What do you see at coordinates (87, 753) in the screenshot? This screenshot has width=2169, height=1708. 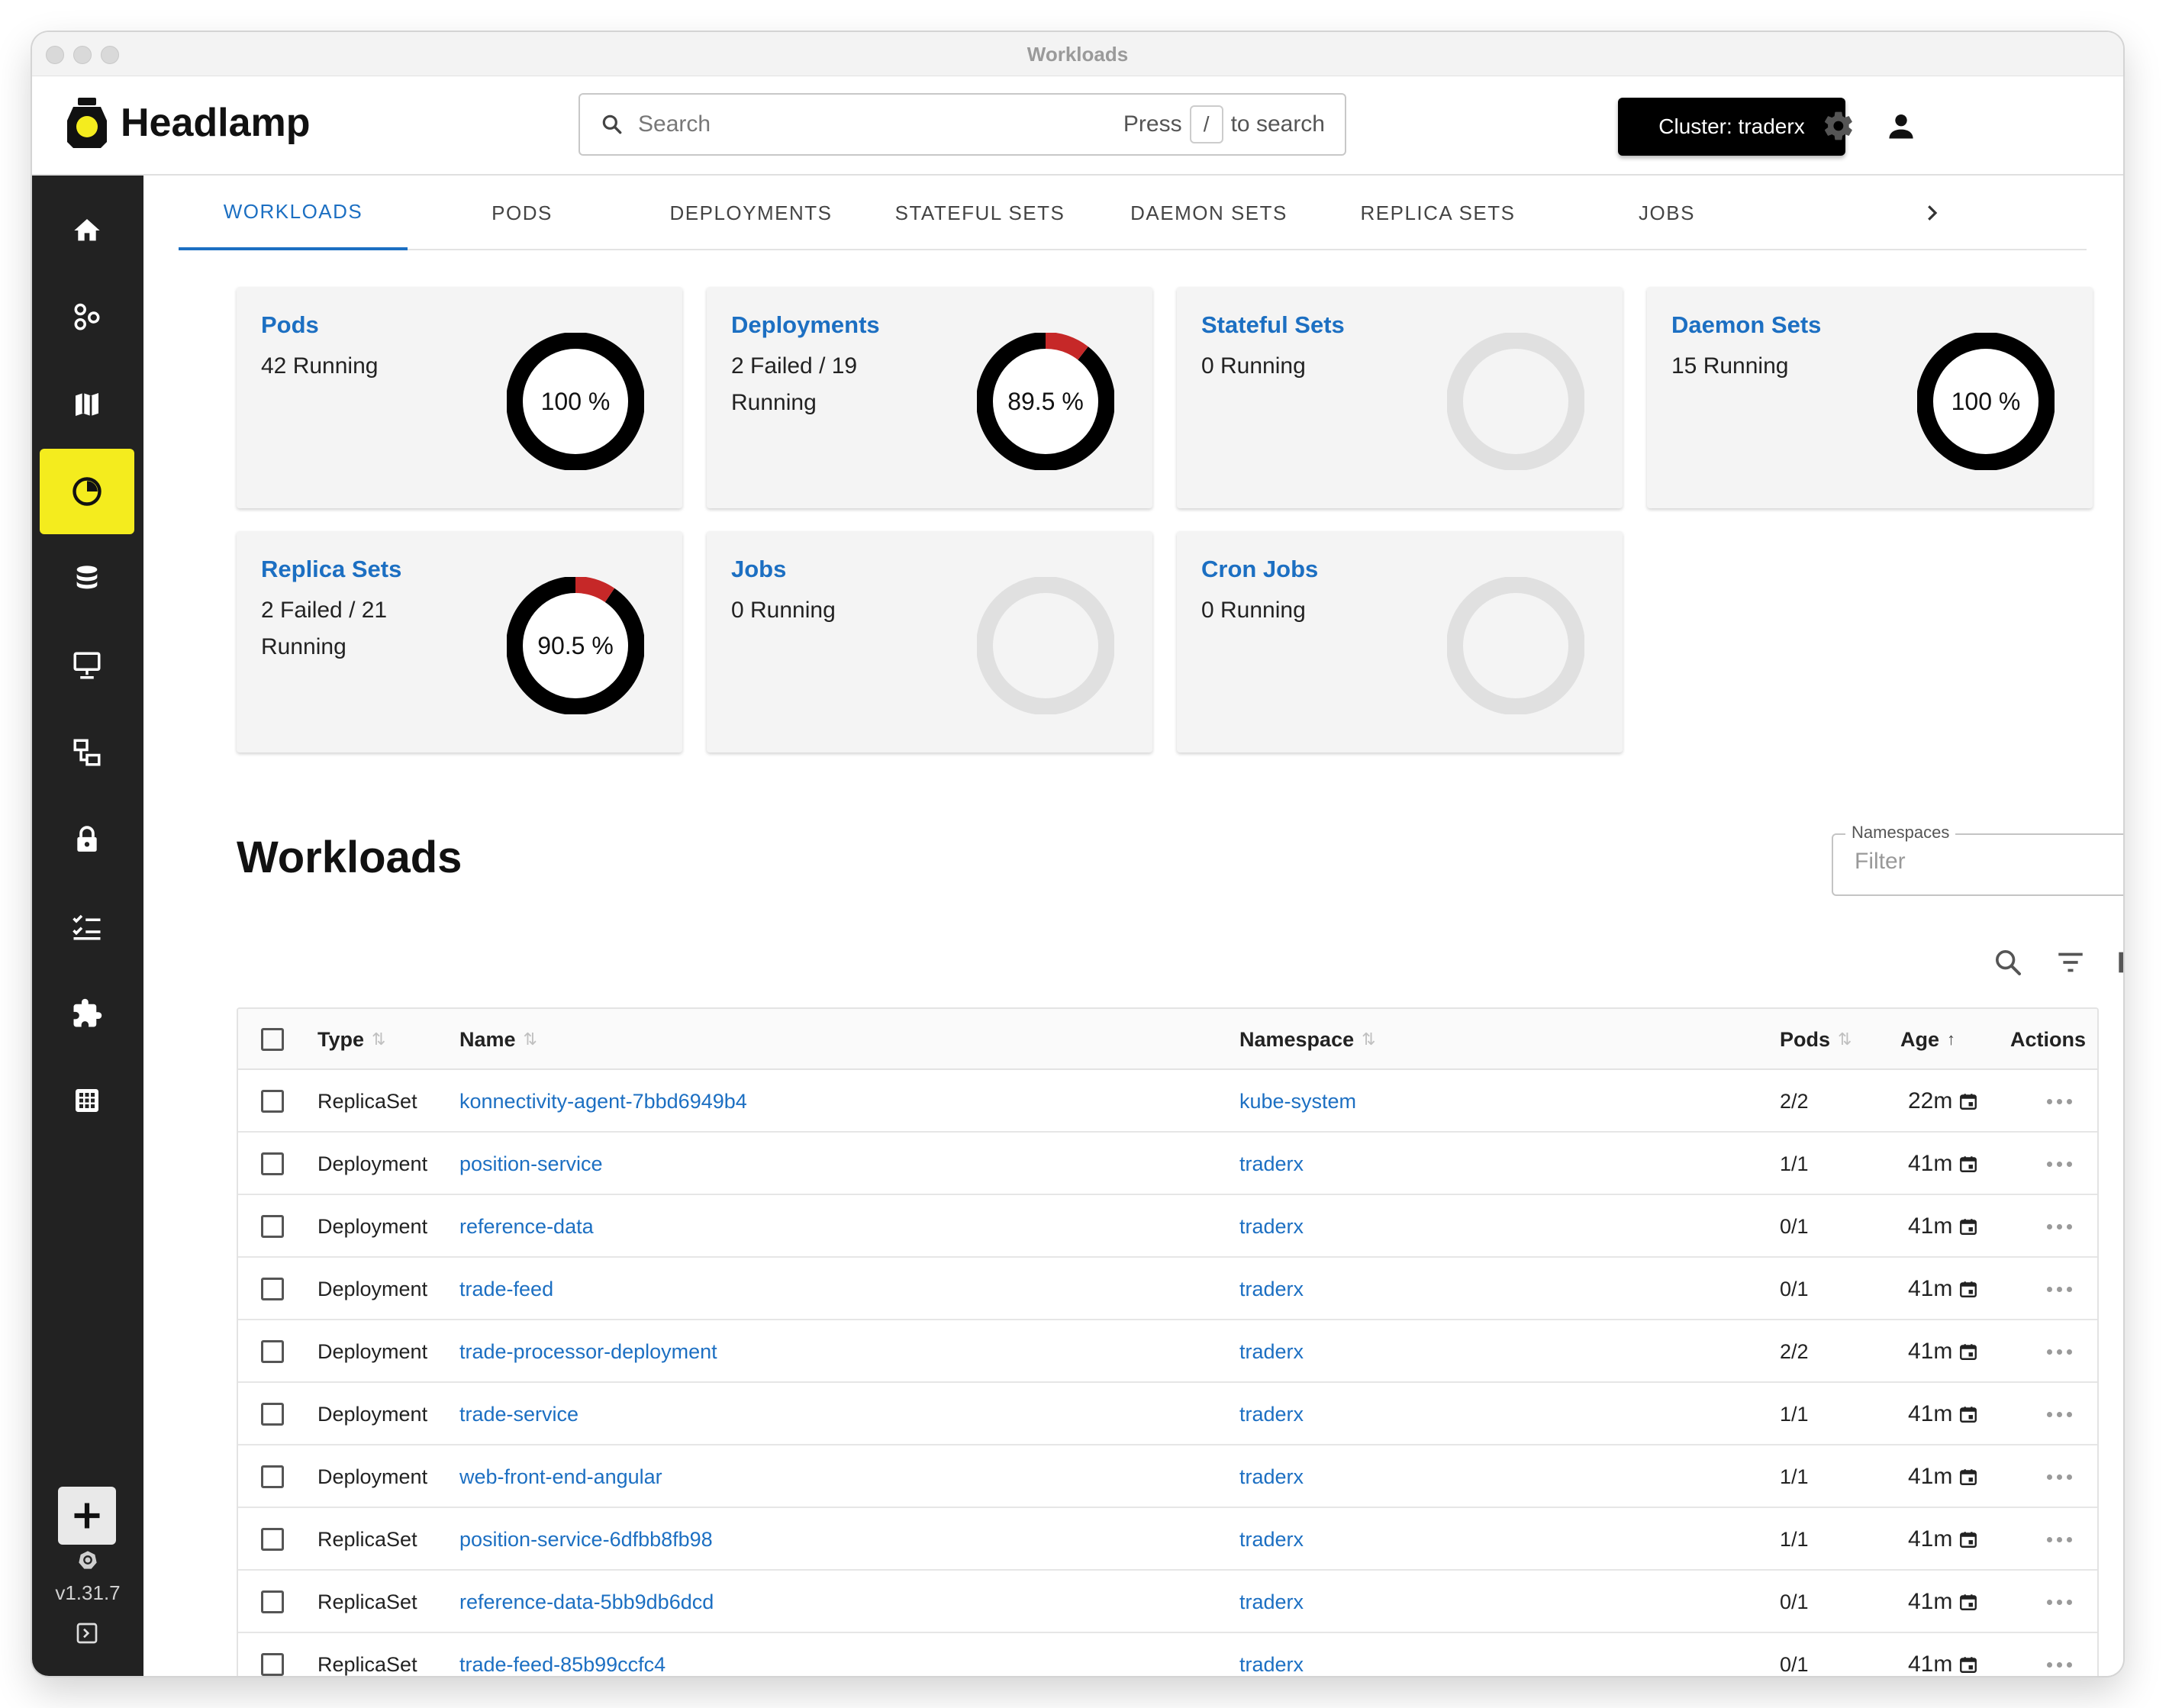 I see `sidebar-item-gateway` at bounding box center [87, 753].